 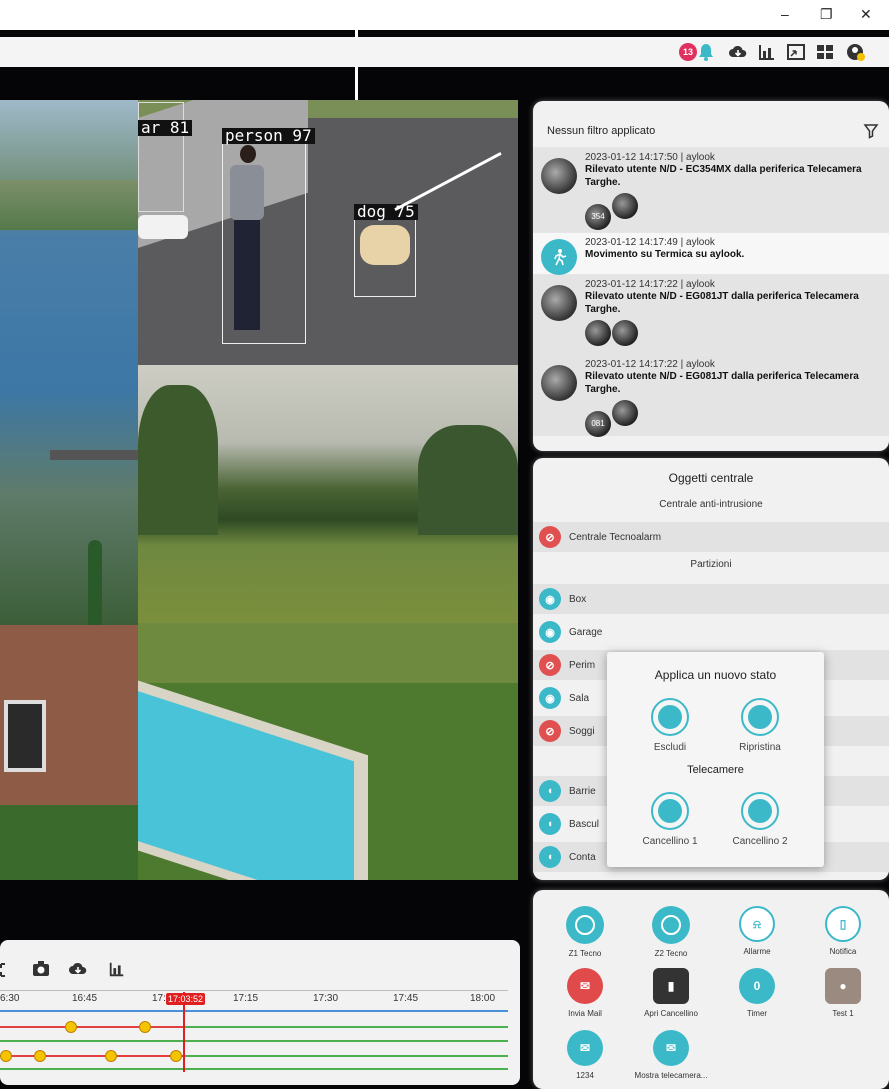 I want to click on objects-title: Oggetti centrale, so click(x=711, y=478).